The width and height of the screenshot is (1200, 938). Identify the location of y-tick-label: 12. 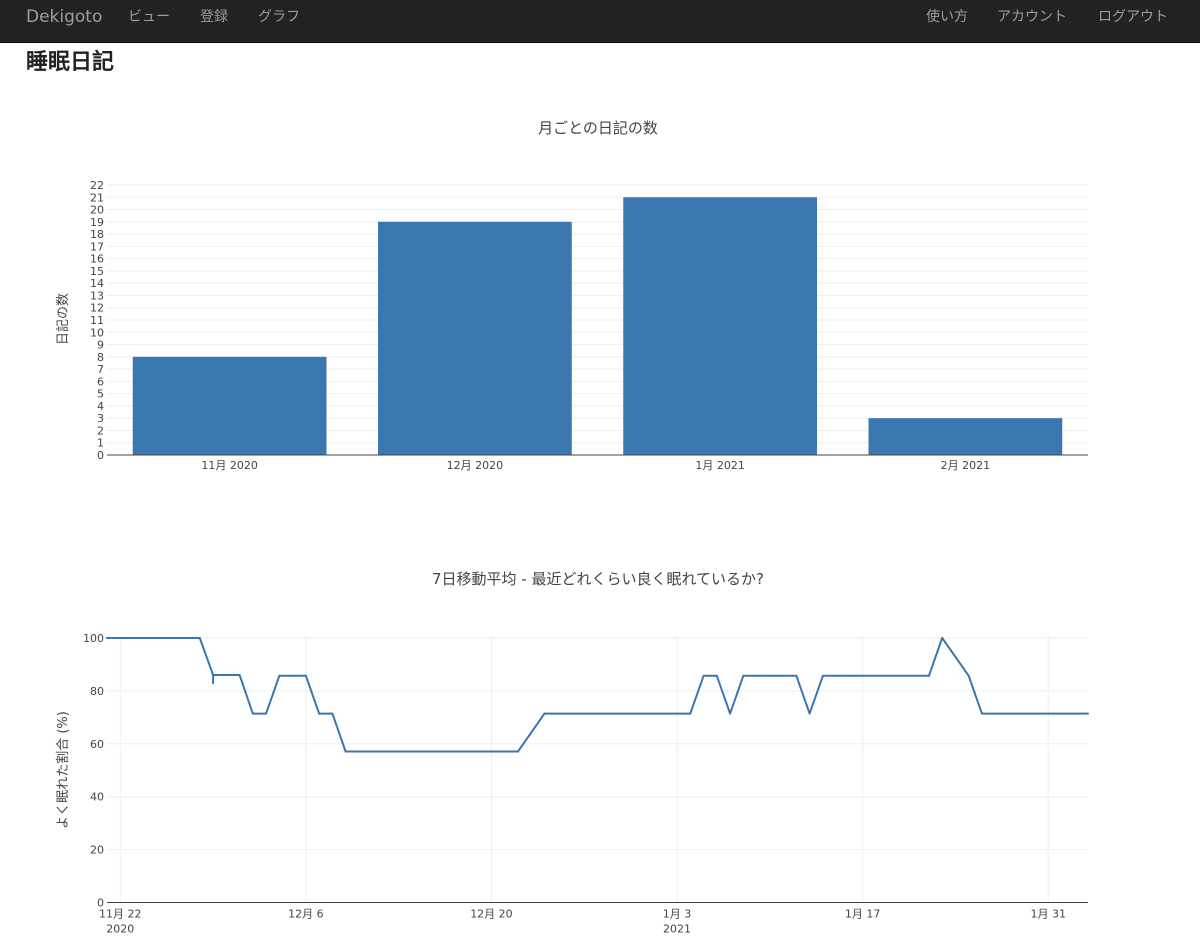
(97, 308).